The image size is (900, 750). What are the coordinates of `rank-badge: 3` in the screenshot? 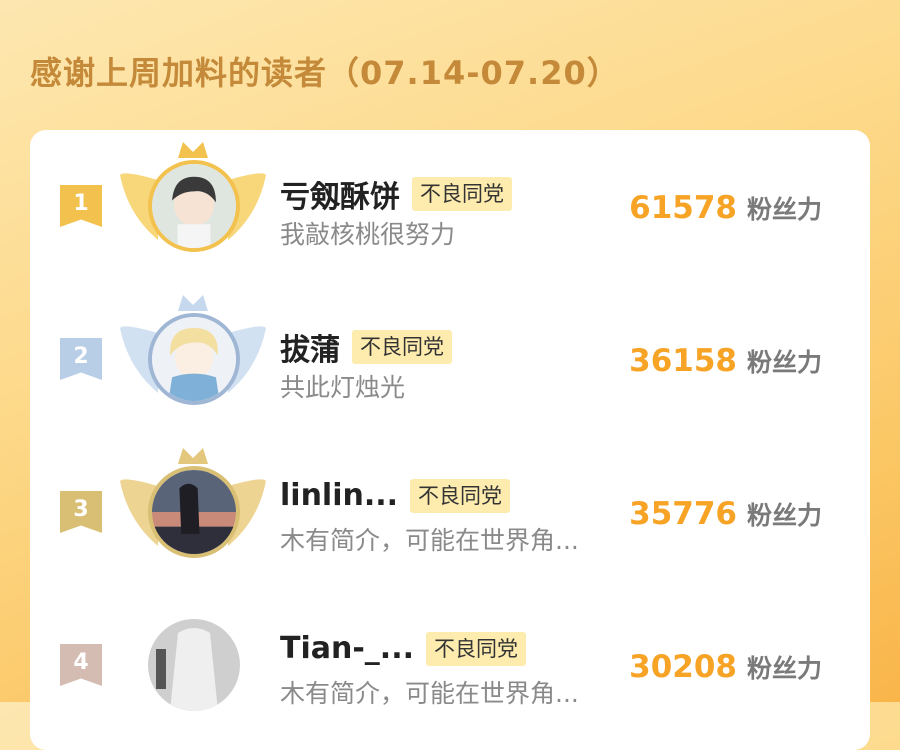 It's located at (81, 512).